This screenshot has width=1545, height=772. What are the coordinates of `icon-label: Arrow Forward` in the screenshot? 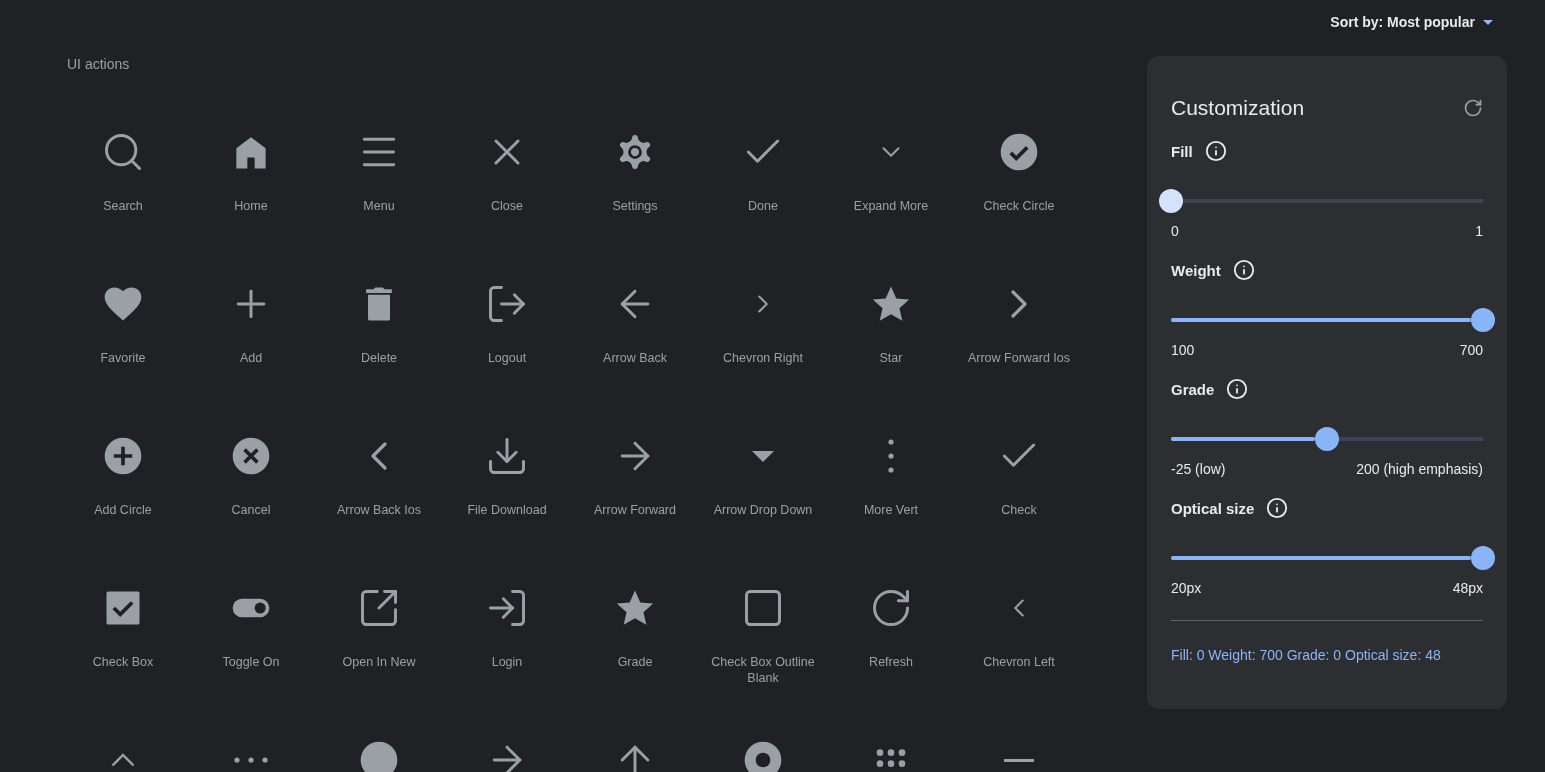 It's located at (635, 510).